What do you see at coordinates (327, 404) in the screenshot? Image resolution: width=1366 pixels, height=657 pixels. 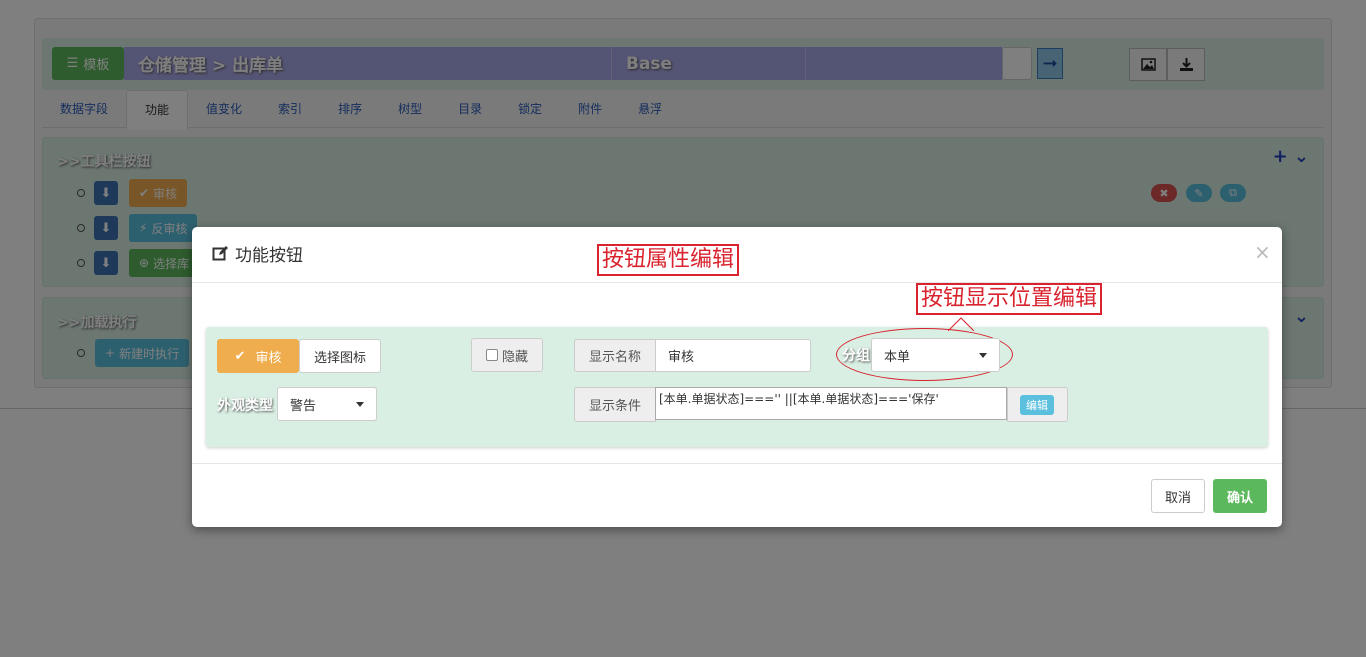 I see `appearance-select: 警告` at bounding box center [327, 404].